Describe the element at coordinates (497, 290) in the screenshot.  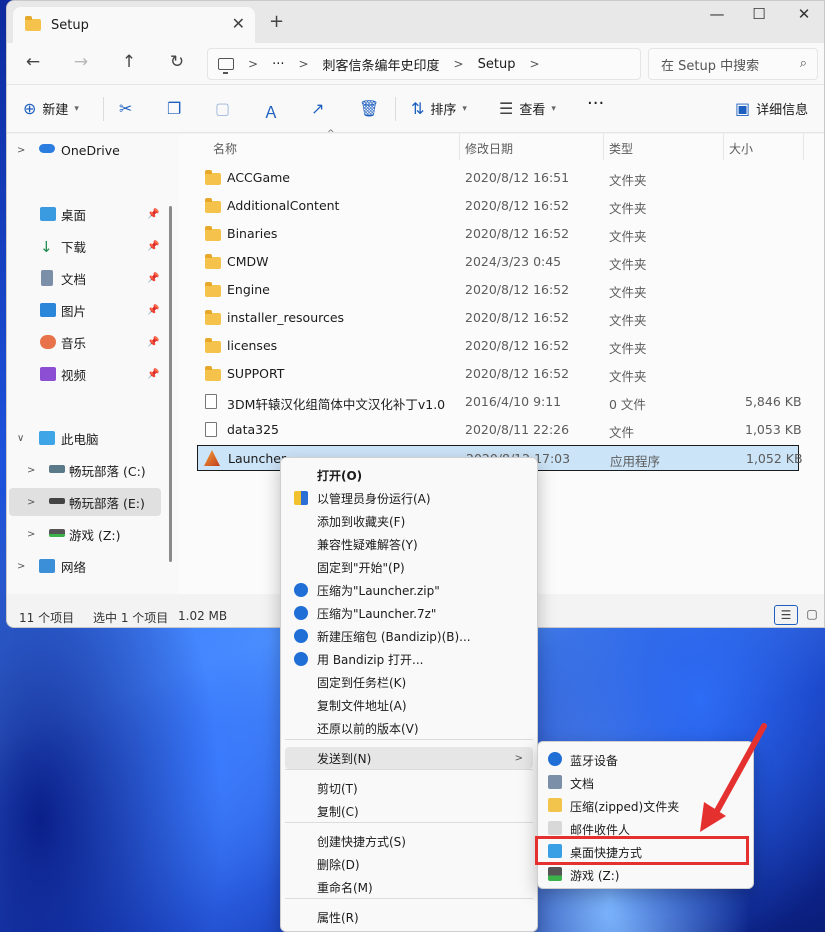
I see `file-row: Engine 2020/8/12 16:52 文件夹` at that location.